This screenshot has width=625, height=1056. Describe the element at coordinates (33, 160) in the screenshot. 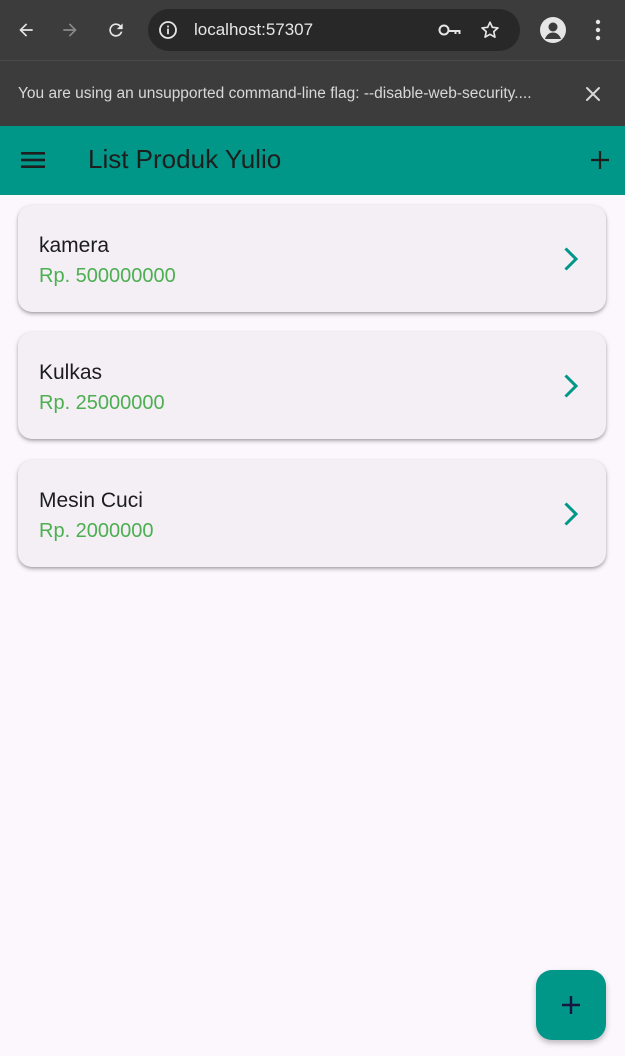

I see `hamburger-menu-icon` at that location.